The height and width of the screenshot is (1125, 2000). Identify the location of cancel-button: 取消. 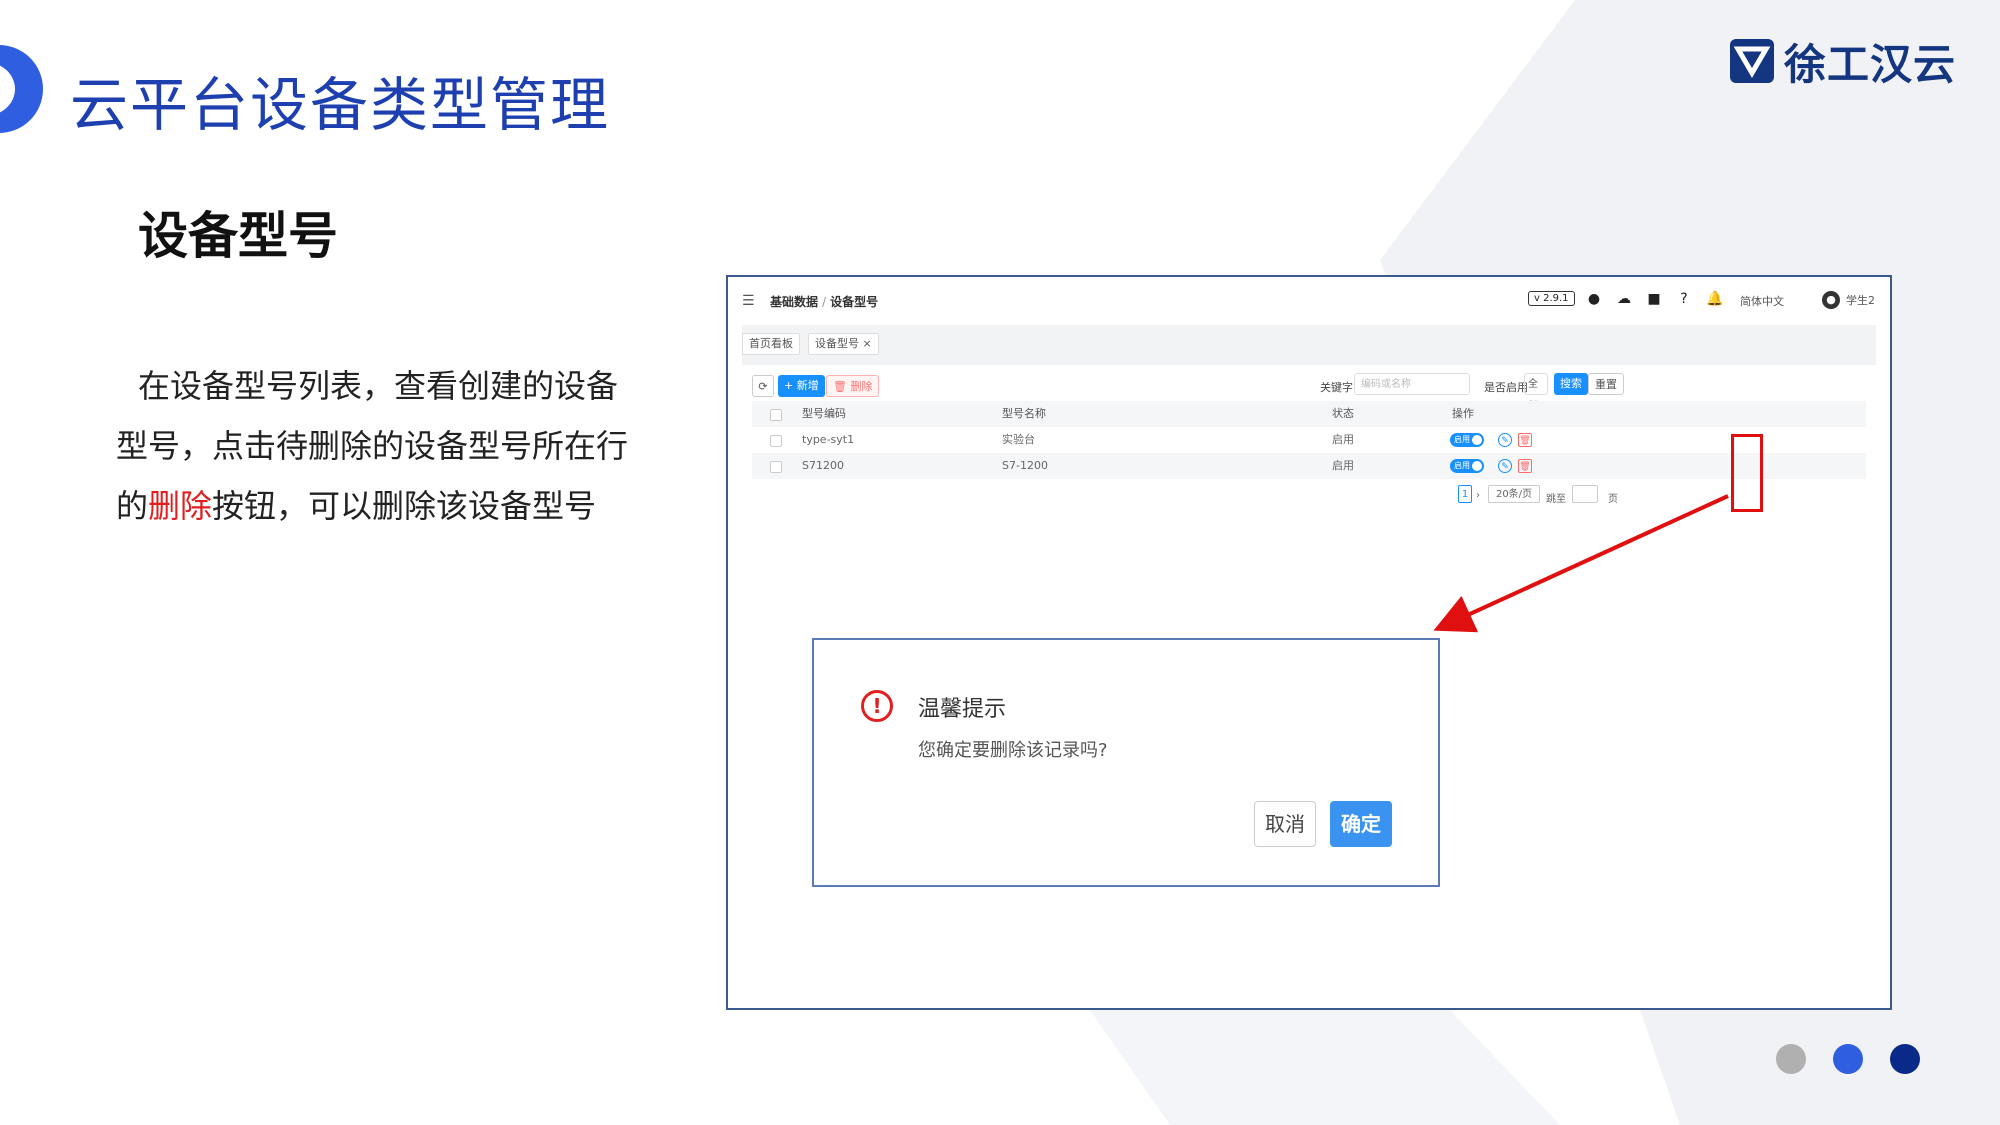
(1285, 824).